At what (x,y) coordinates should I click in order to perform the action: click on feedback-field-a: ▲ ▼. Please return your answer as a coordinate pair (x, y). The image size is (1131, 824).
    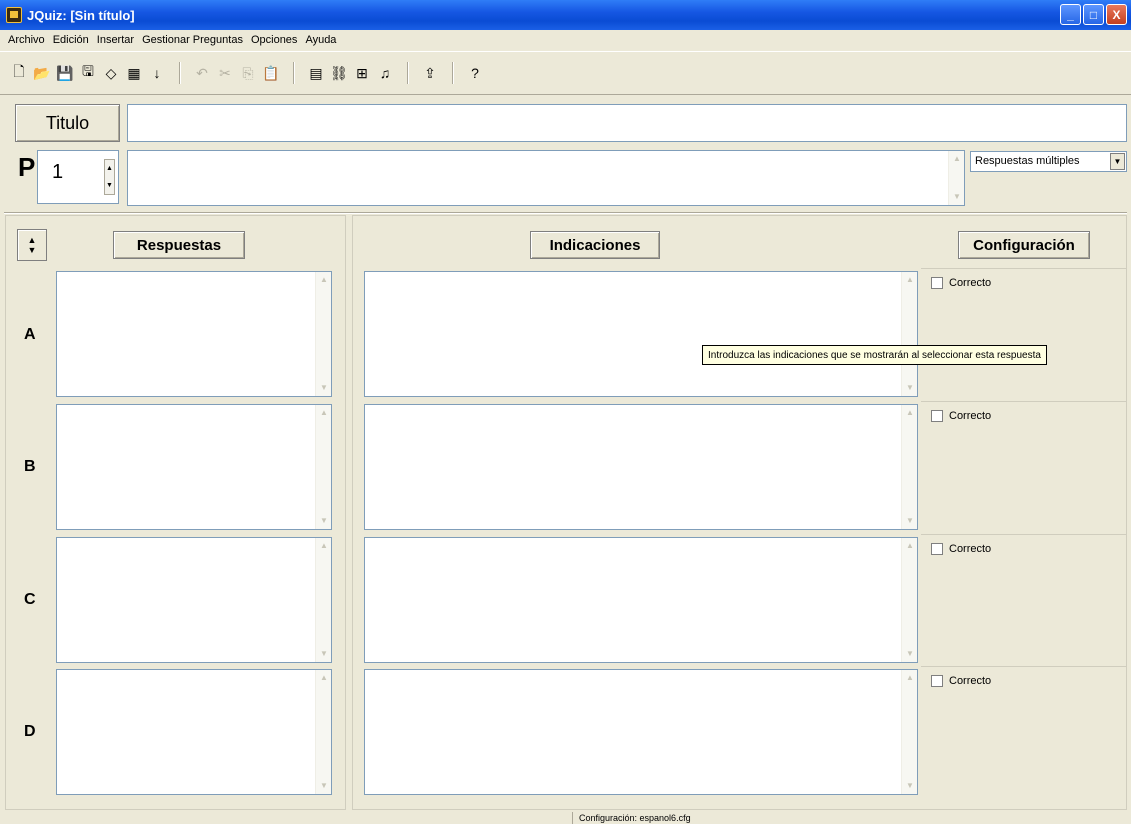
    Looking at the image, I should click on (641, 334).